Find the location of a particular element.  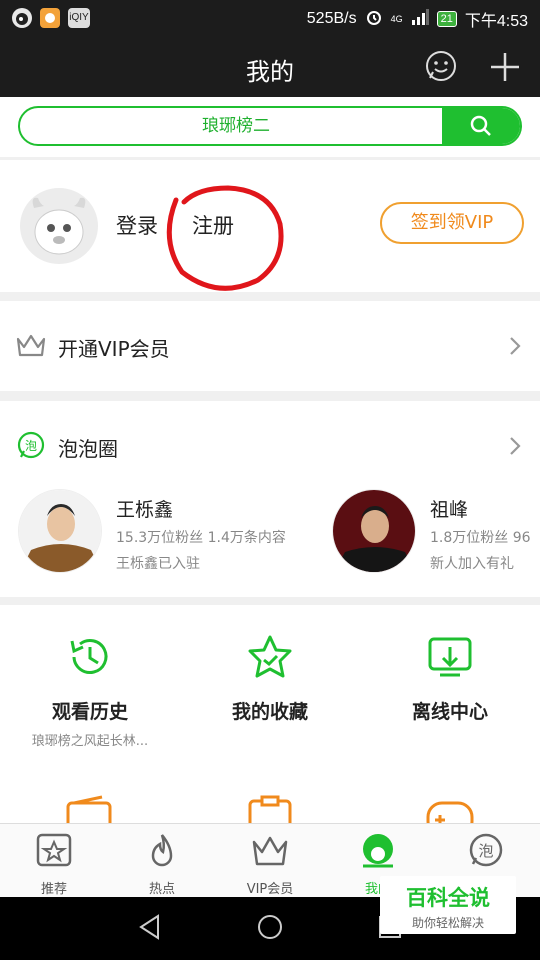

profile-card: 登录 注册 签到领VIP is located at coordinates (270, 226).